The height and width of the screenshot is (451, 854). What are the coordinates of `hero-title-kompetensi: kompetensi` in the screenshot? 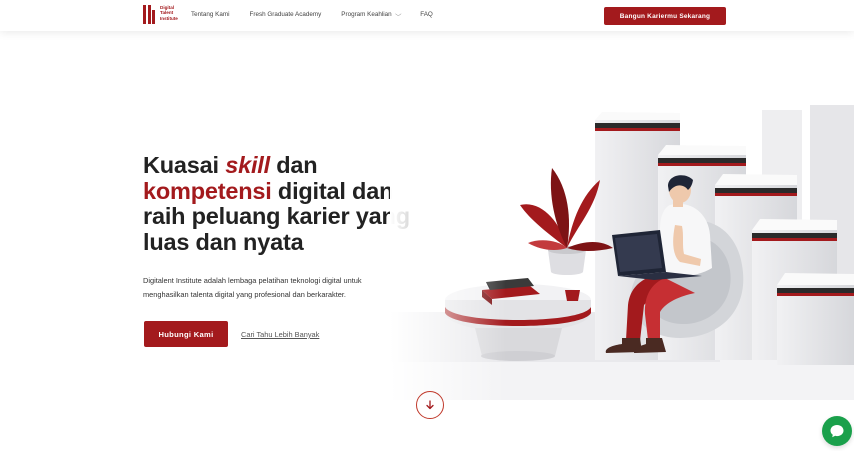 It's located at (207, 190).